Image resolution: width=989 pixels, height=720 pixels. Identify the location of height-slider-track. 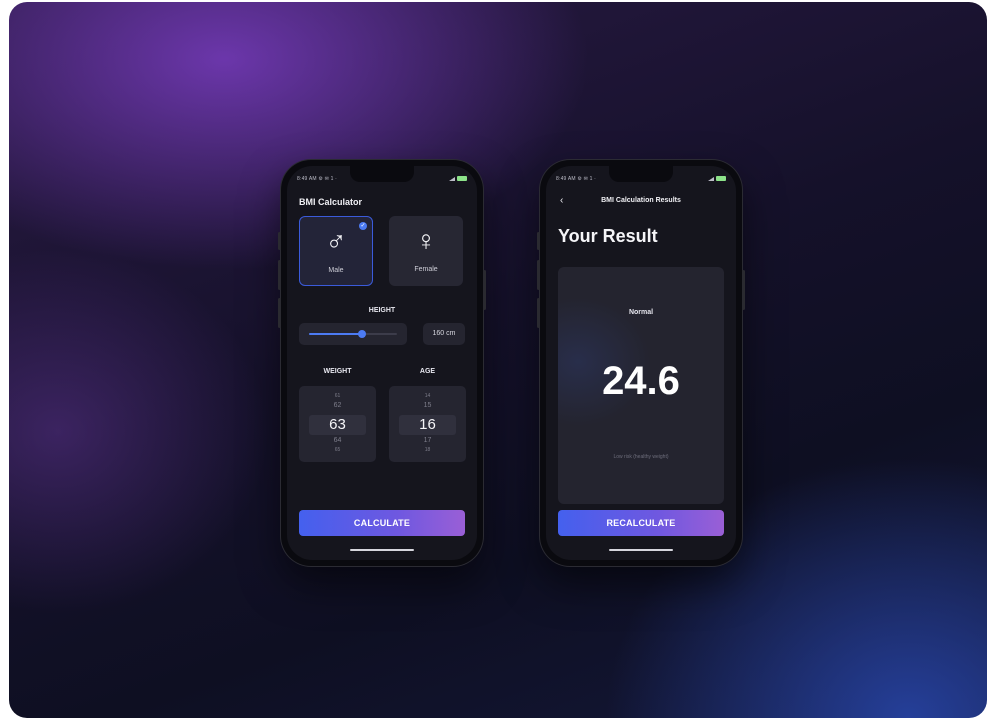
(353, 334).